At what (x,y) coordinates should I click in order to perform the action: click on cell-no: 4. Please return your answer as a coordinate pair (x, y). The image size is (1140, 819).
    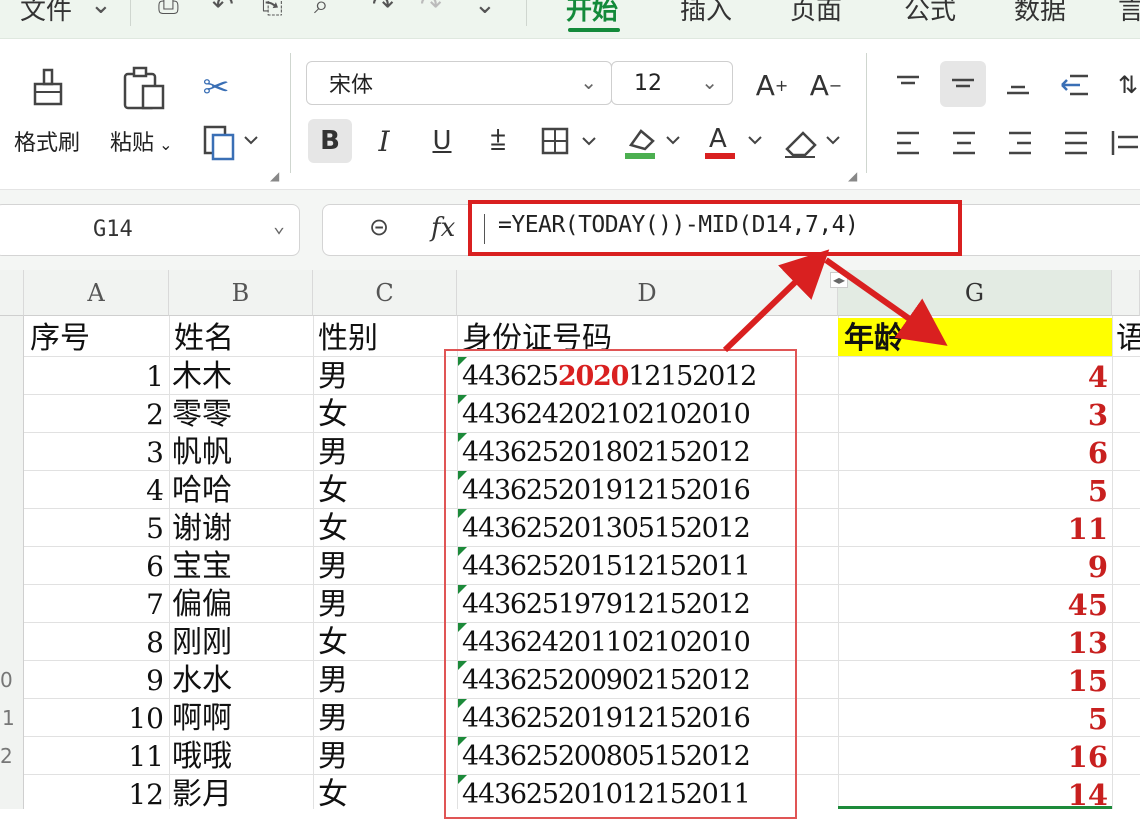
    Looking at the image, I should click on (94, 491).